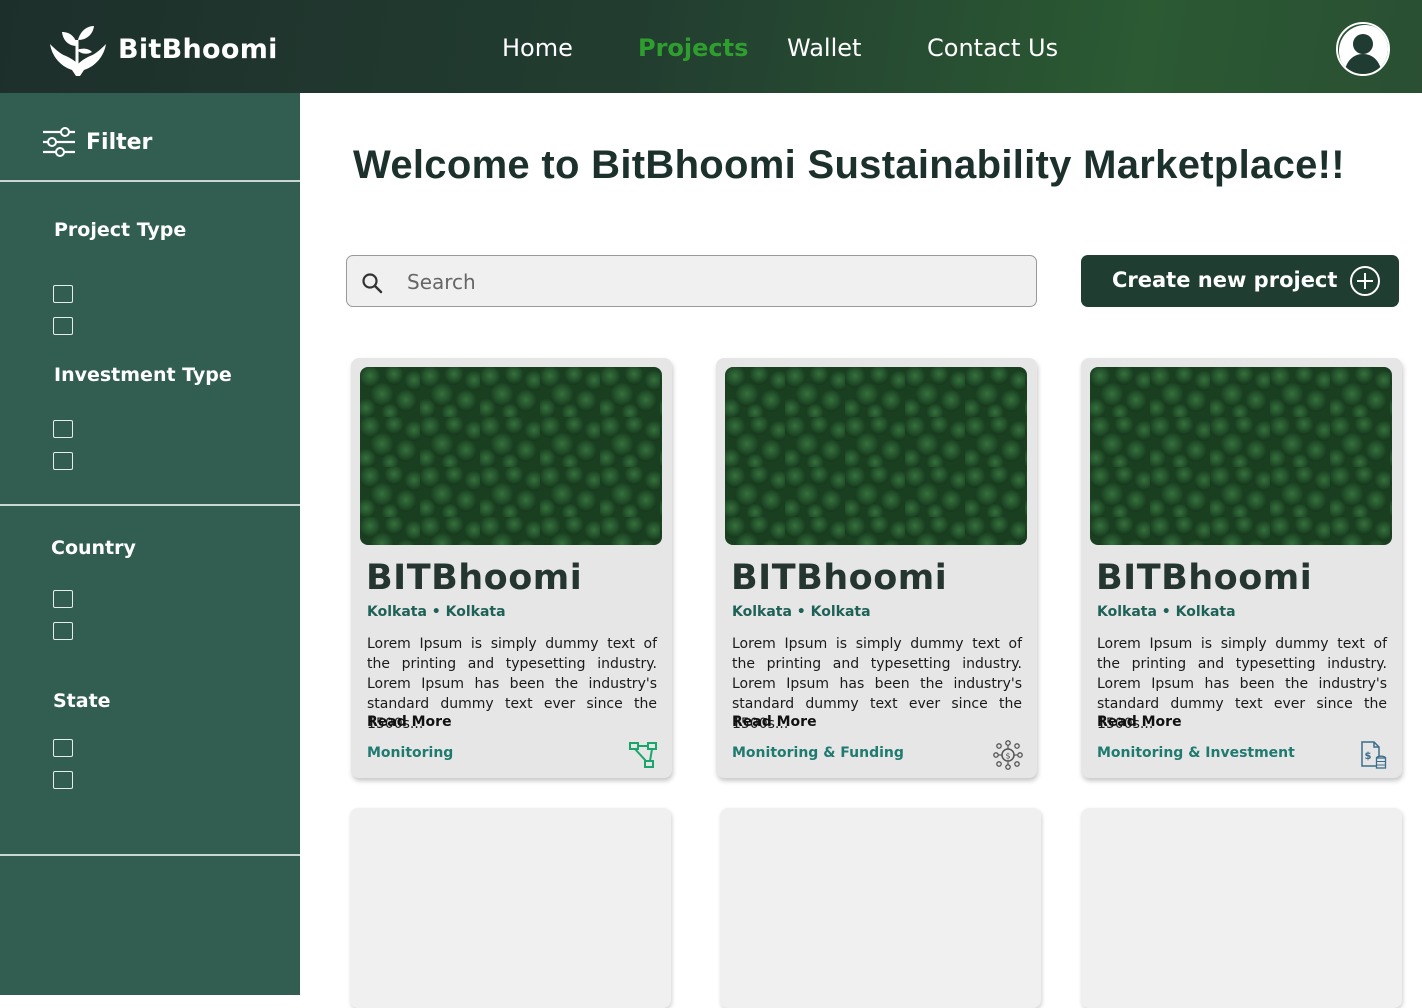 This screenshot has height=1008, width=1422. I want to click on brand-logo: BitBhoomi, so click(162, 49).